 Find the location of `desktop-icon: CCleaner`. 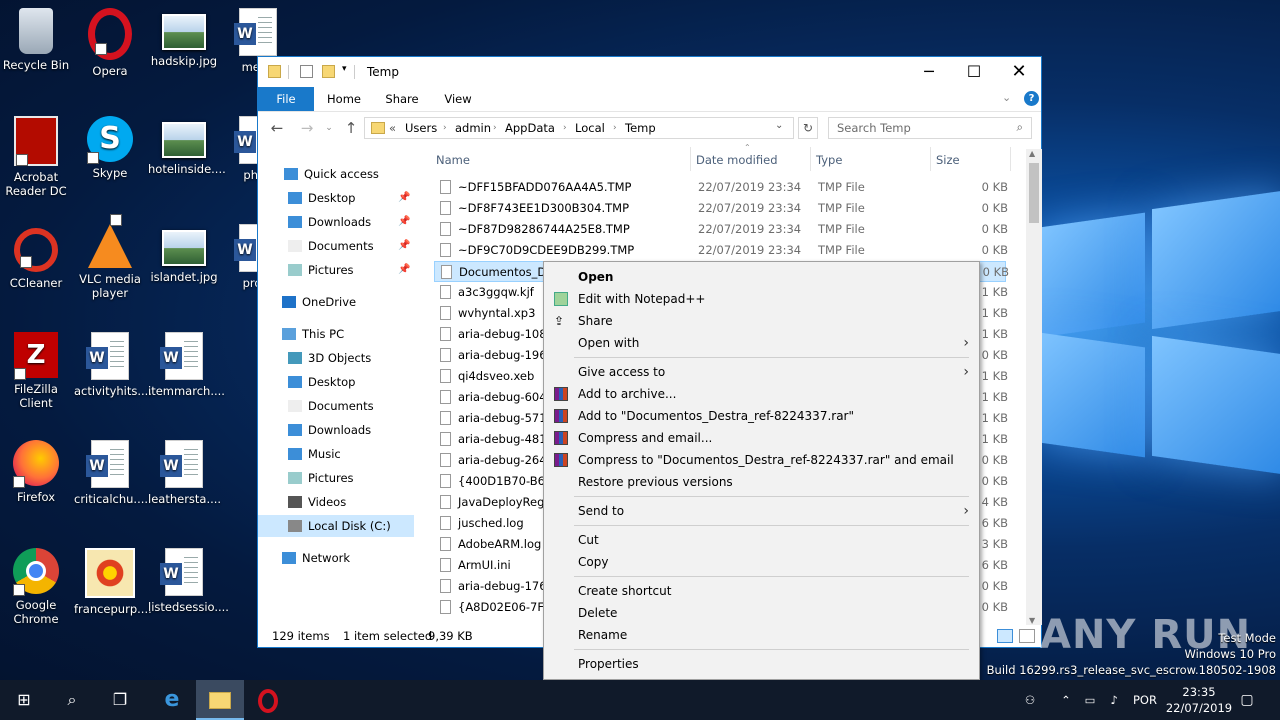

desktop-icon: CCleaner is located at coordinates (36, 254).